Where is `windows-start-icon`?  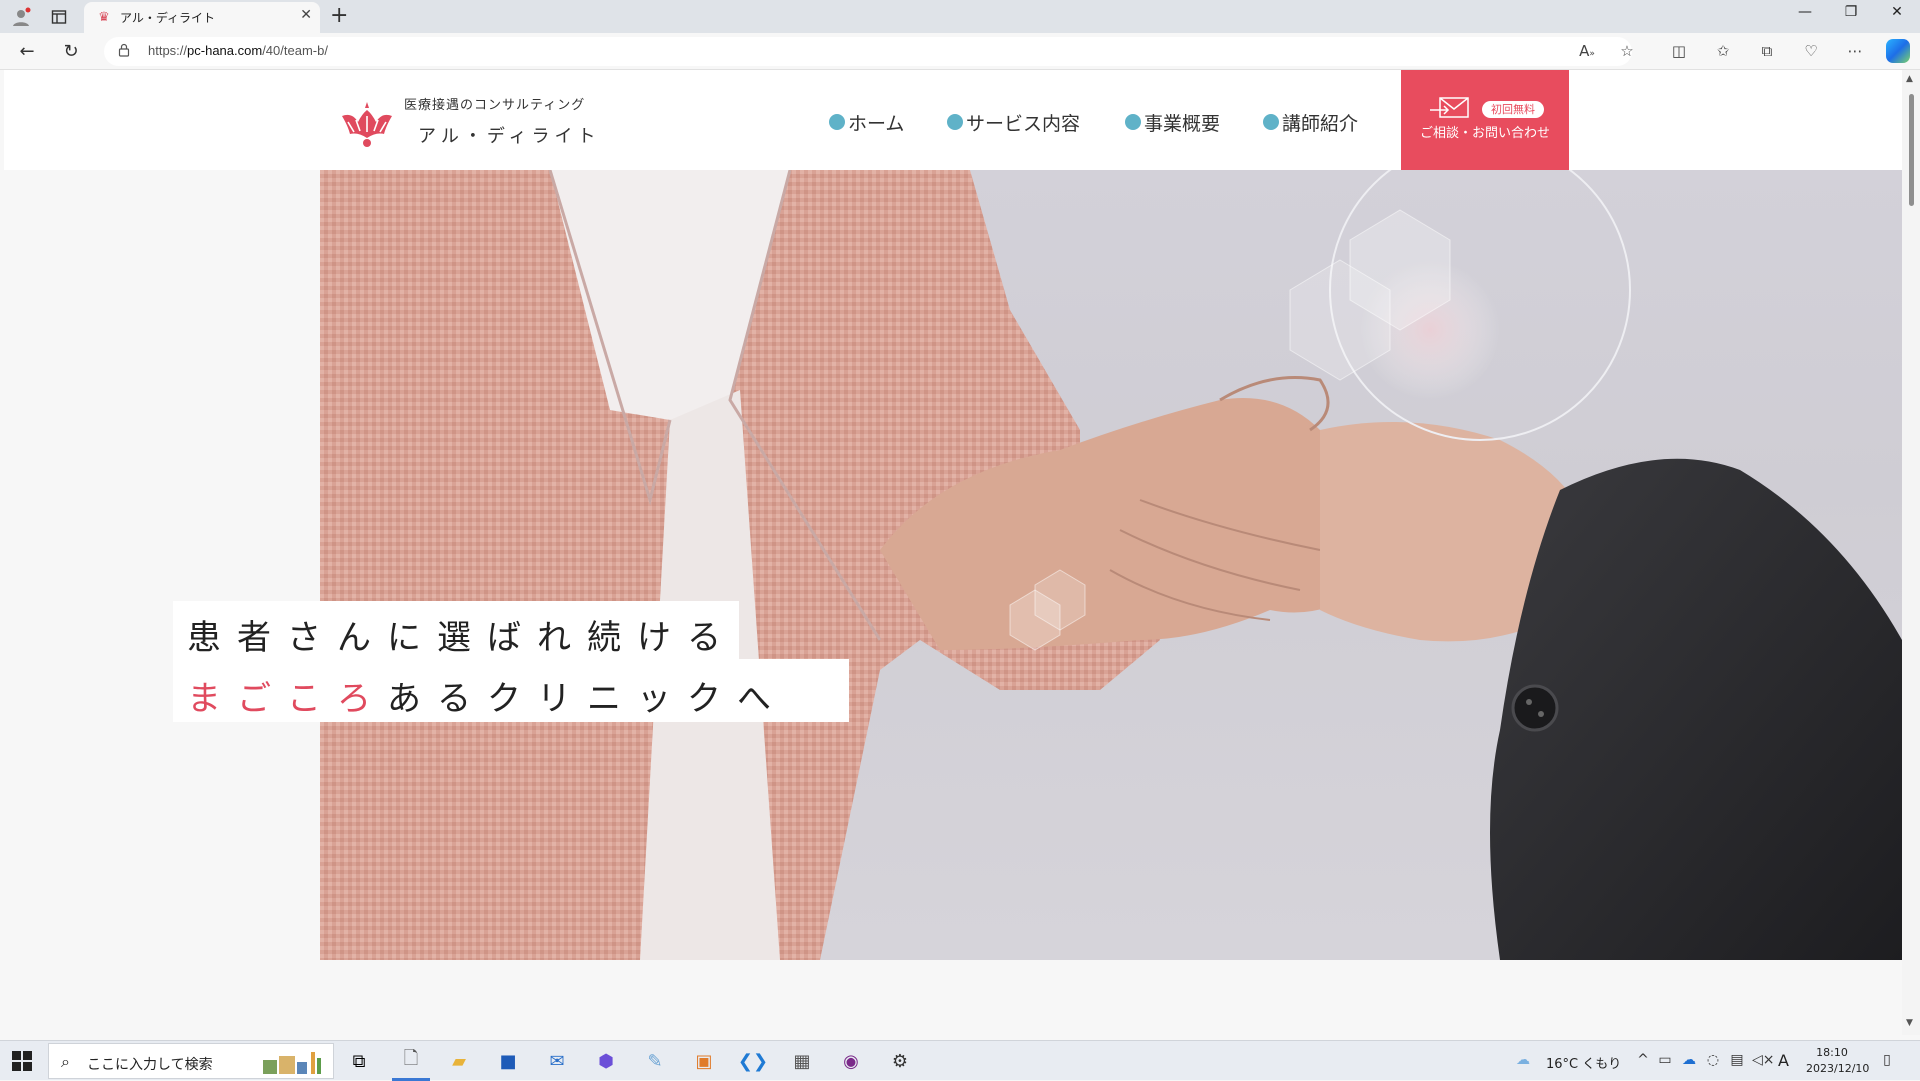 windows-start-icon is located at coordinates (22, 1061).